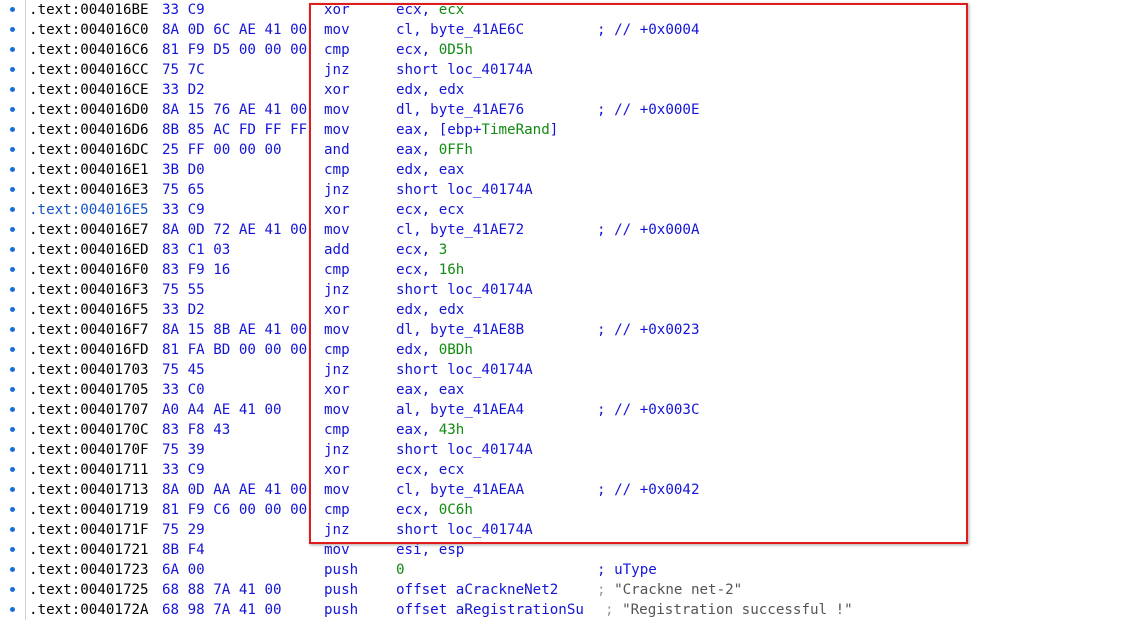  What do you see at coordinates (89, 370) in the screenshot?
I see `address: .text:00401703` at bounding box center [89, 370].